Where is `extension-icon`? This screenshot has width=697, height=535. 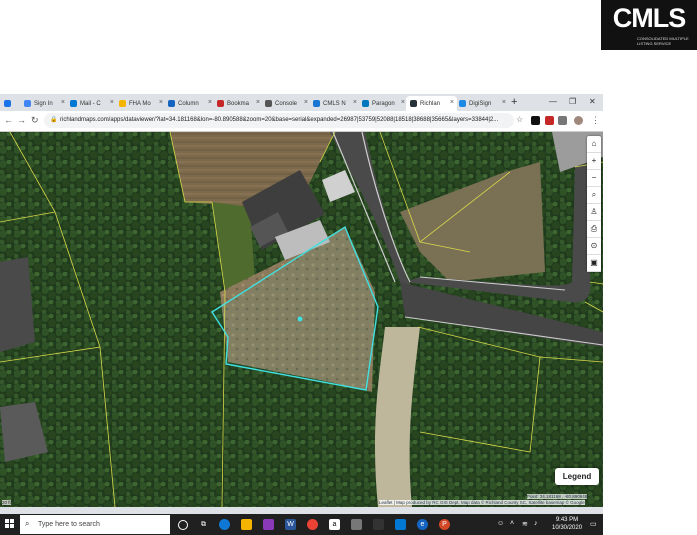
extension-icon is located at coordinates (535, 120).